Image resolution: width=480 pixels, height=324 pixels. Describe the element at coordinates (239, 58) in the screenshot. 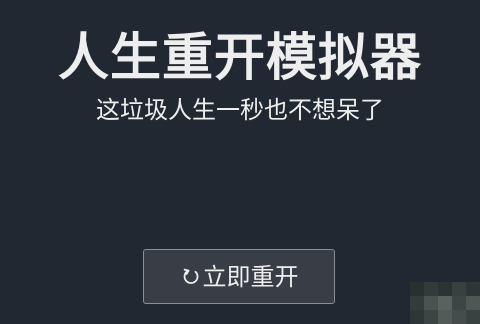

I see `page-title: 人生重开模拟器` at that location.